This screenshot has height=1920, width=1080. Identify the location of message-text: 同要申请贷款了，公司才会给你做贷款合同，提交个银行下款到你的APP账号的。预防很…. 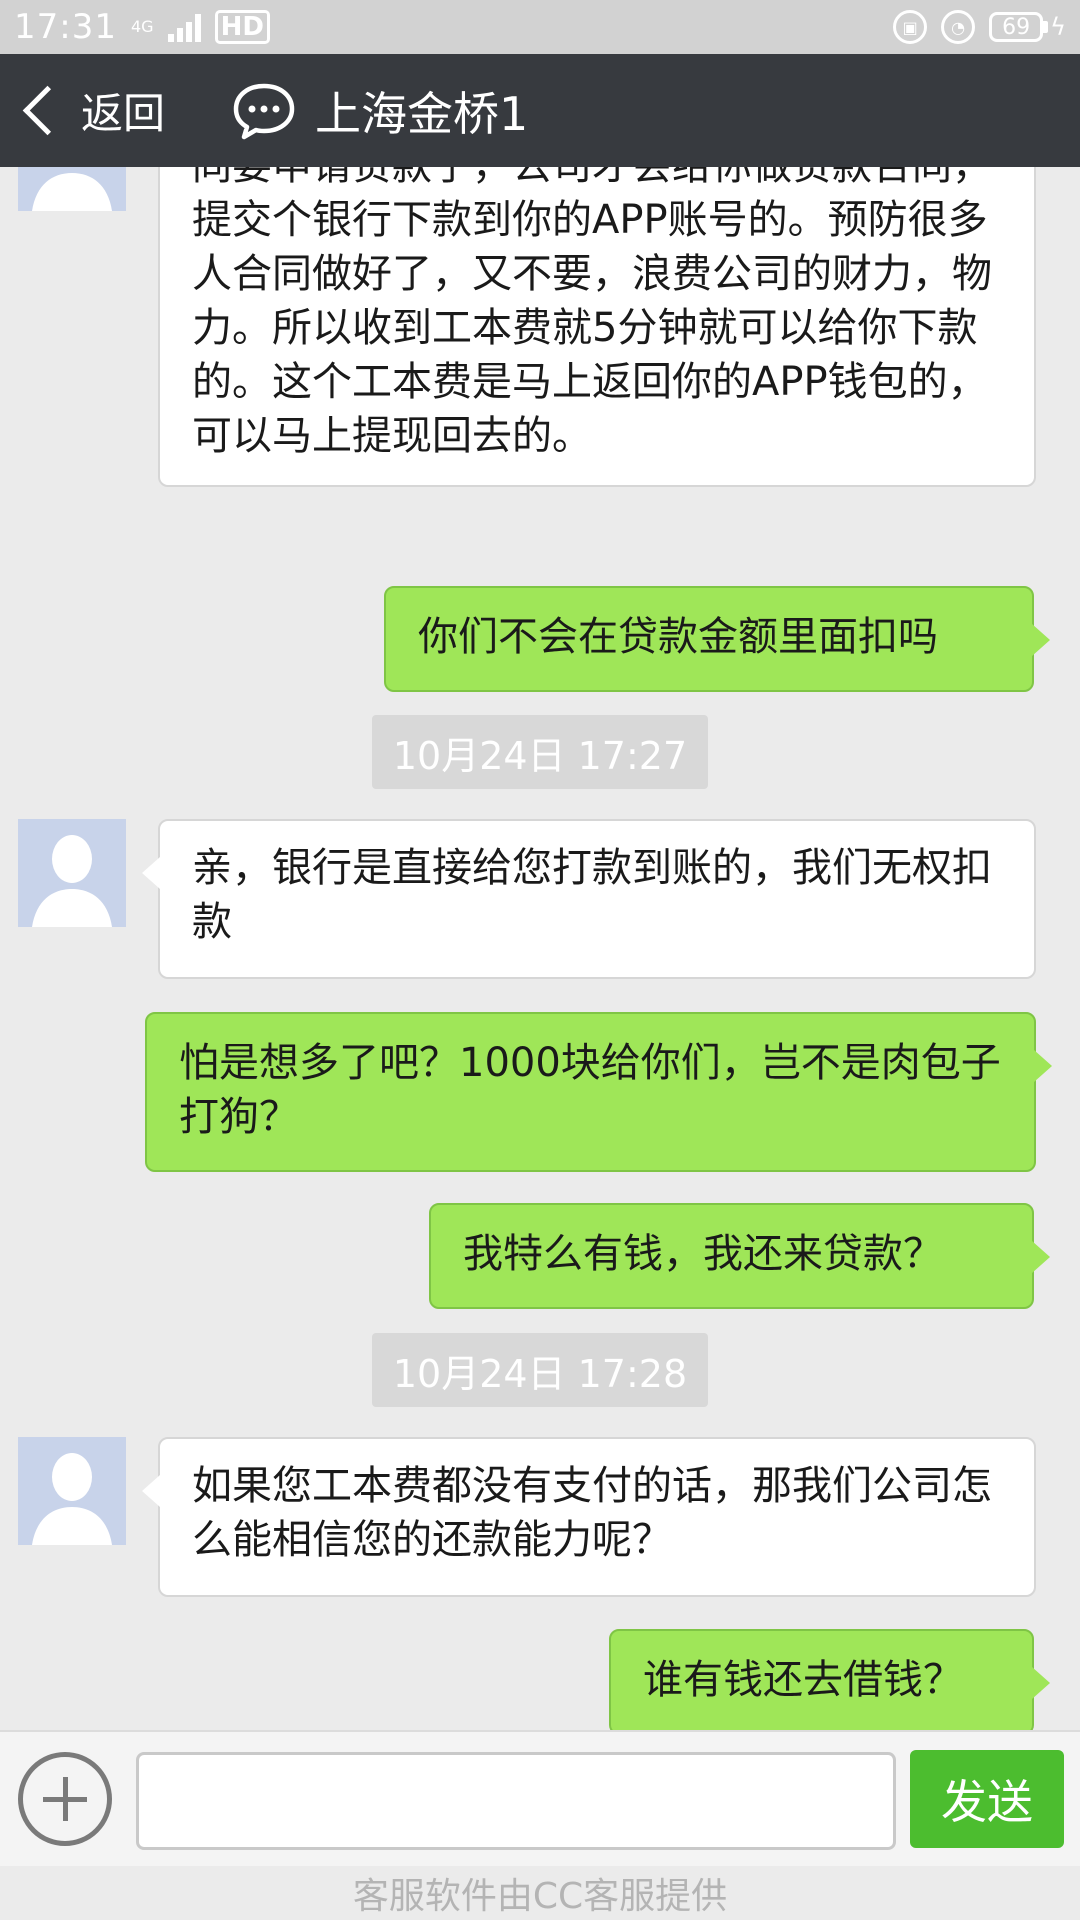
(592, 313).